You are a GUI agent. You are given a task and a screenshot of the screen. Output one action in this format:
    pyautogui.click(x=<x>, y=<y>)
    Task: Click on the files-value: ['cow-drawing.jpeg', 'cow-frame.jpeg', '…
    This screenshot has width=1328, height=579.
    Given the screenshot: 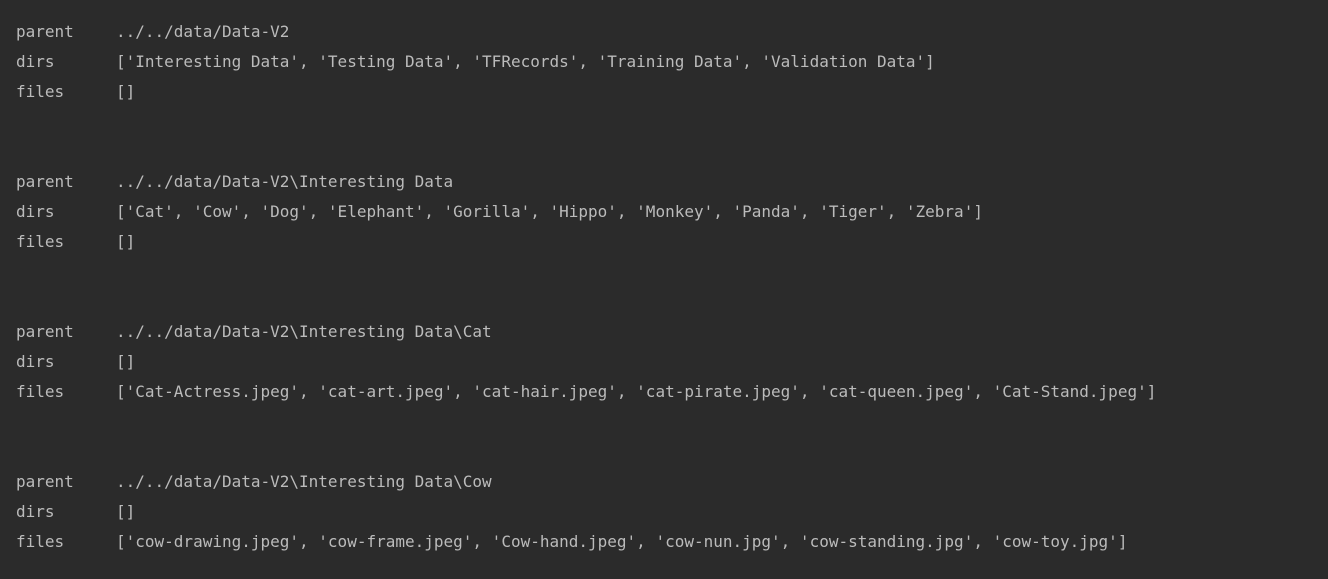 What is the action you would take?
    pyautogui.click(x=622, y=541)
    